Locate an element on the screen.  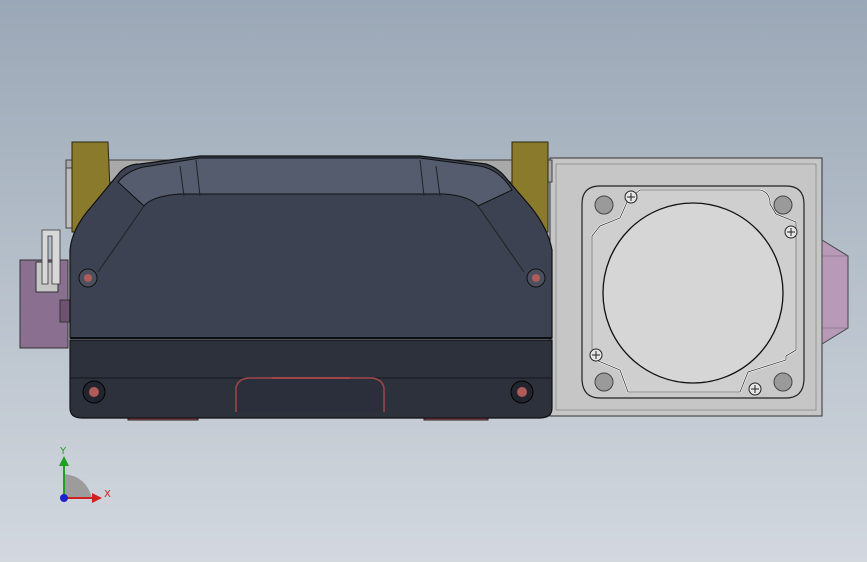
center-slot is located at coordinates (310, 394).